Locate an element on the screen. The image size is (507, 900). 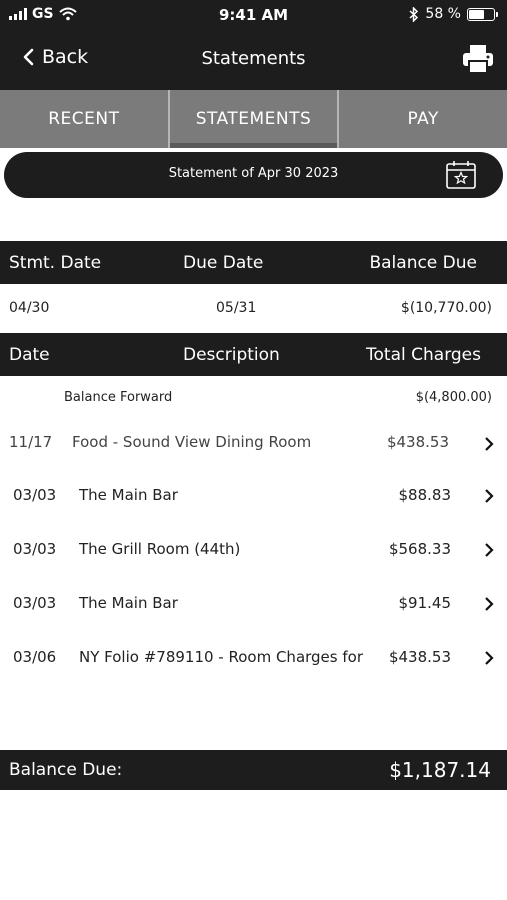
battery-percent: 58 % is located at coordinates (443, 14).